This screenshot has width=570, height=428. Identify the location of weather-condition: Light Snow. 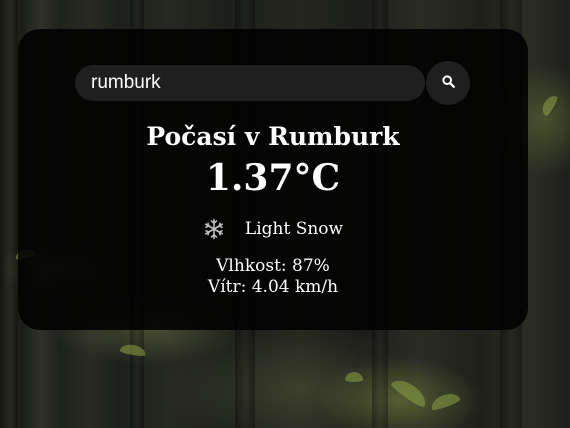
(273, 229).